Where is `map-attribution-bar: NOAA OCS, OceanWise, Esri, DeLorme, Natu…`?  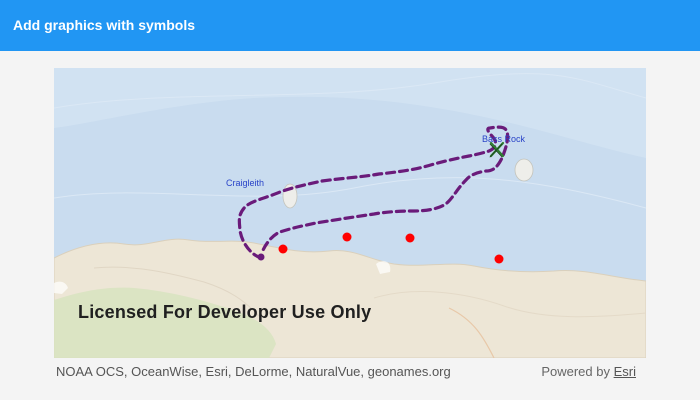 map-attribution-bar: NOAA OCS, OceanWise, Esri, DeLorme, Natu… is located at coordinates (350, 372).